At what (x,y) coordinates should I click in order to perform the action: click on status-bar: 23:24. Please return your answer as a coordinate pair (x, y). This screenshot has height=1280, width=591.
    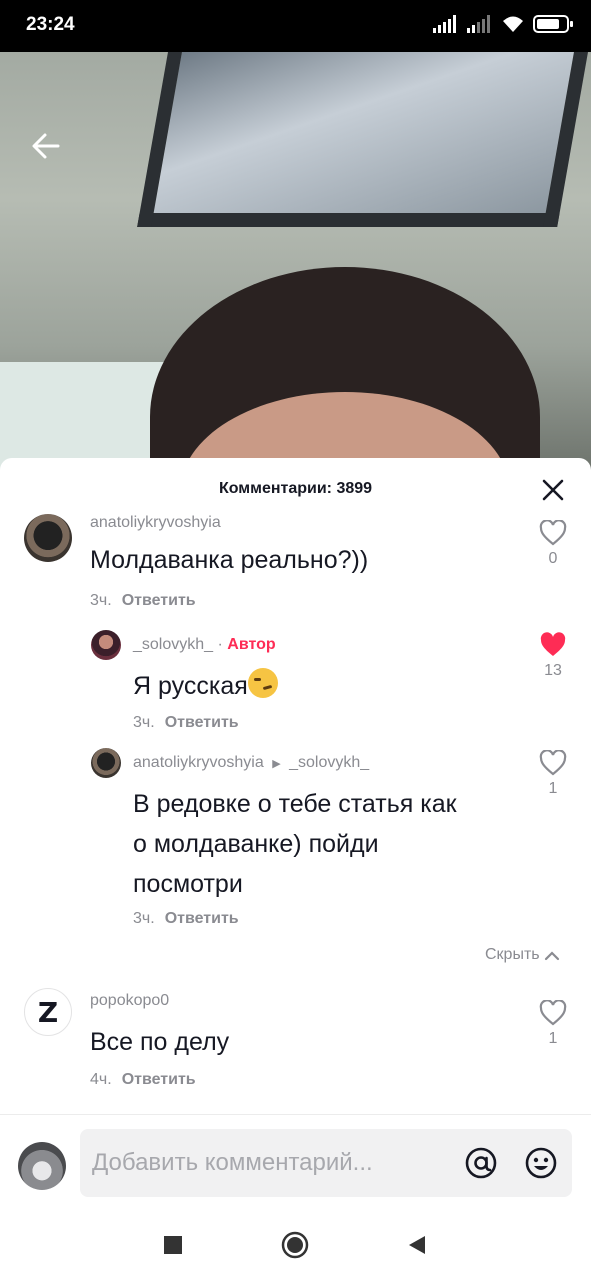
    Looking at the image, I should click on (295, 26).